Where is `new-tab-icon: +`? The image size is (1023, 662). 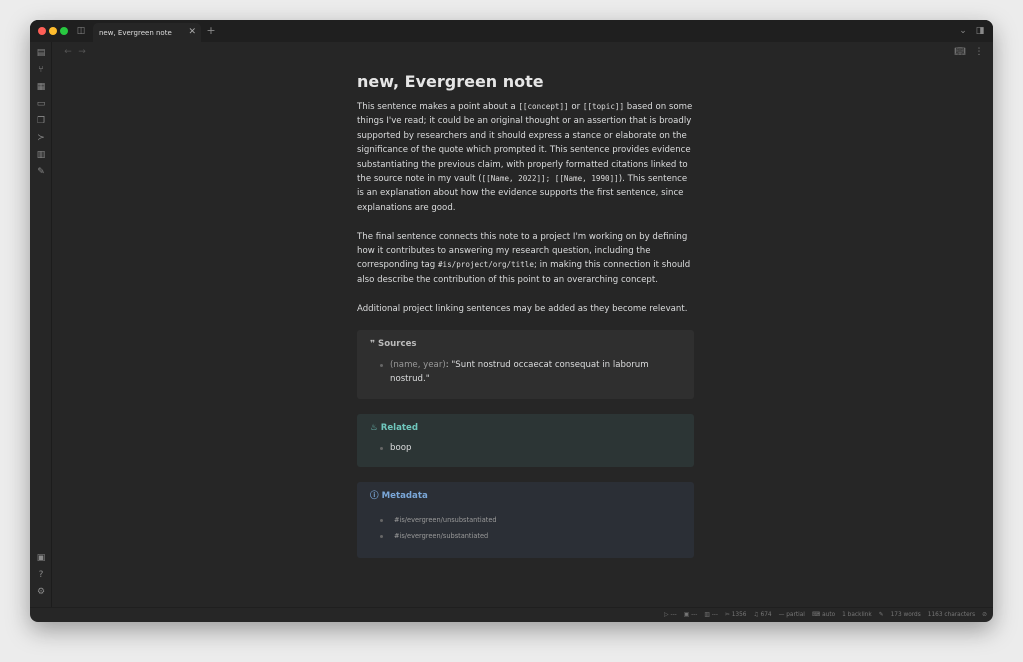
new-tab-icon: + is located at coordinates (211, 30).